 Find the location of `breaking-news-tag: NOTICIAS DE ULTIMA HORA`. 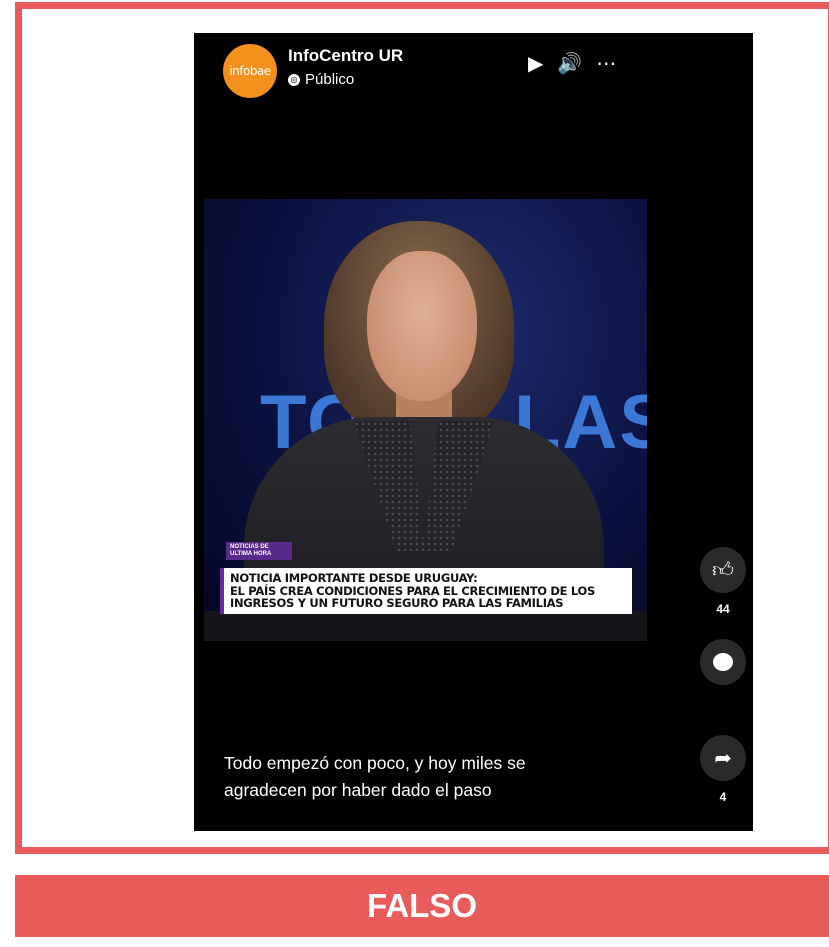

breaking-news-tag: NOTICIAS DE ULTIMA HORA is located at coordinates (259, 551).